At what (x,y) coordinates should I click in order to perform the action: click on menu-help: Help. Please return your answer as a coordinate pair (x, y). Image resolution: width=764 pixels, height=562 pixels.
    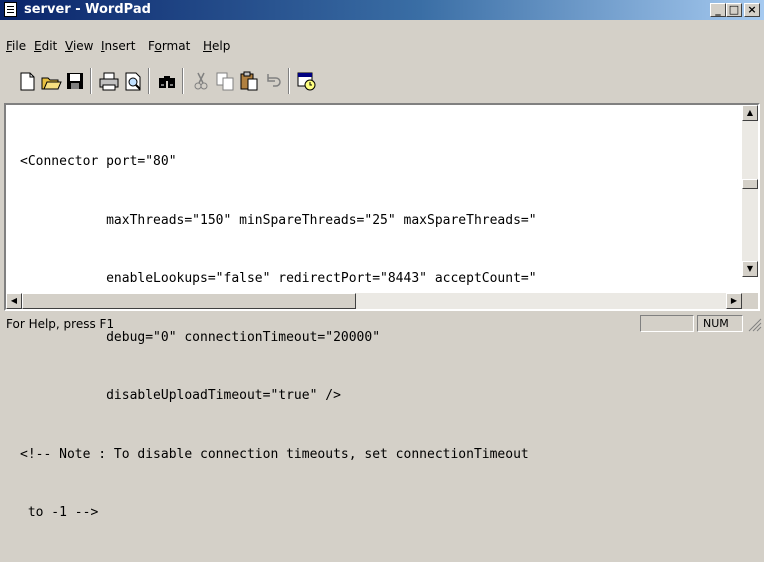
    Looking at the image, I should click on (216, 46).